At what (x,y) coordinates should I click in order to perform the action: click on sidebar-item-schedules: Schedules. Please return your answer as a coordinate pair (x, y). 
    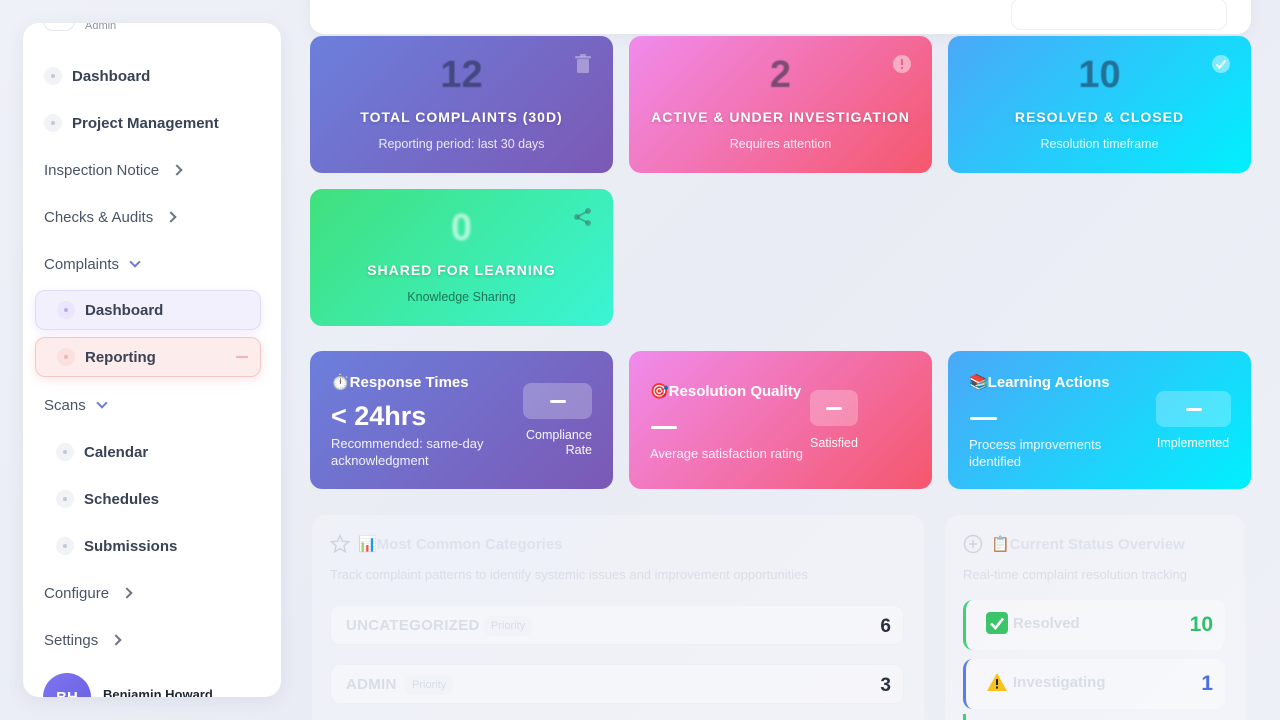
    Looking at the image, I should click on (158, 499).